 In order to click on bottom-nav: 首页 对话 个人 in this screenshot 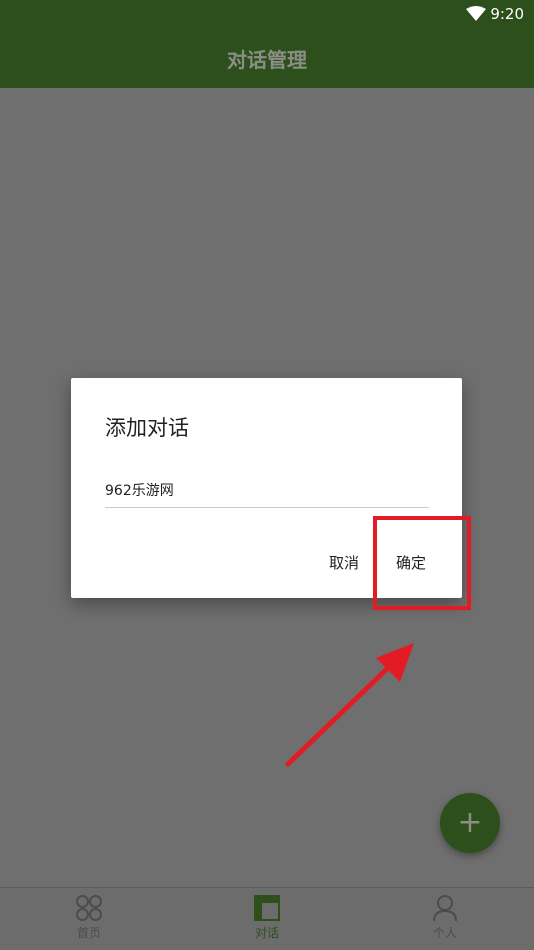, I will do `click(267, 918)`.